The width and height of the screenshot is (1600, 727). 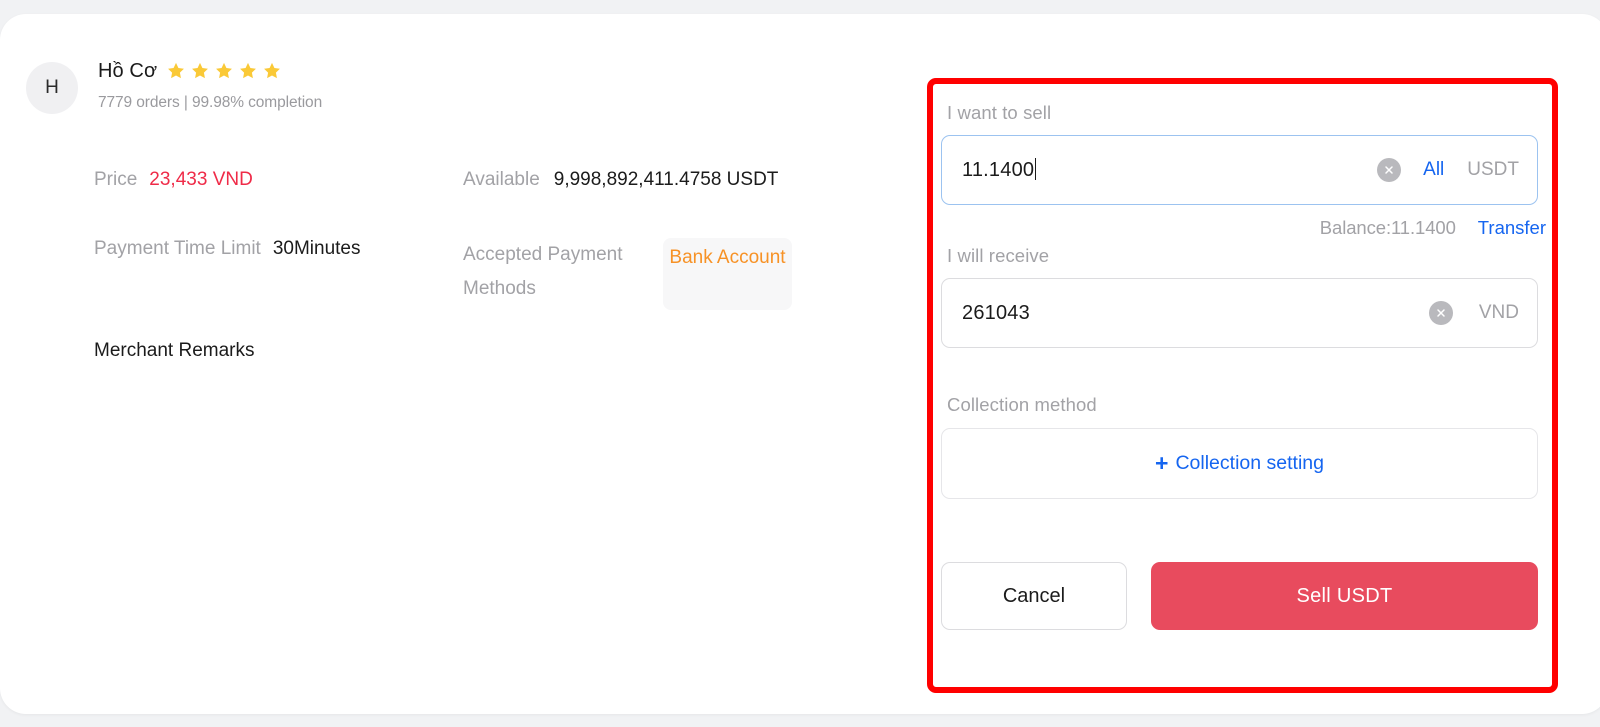 What do you see at coordinates (1243, 228) in the screenshot?
I see `balance-row: Balance:11.1400 Transfer` at bounding box center [1243, 228].